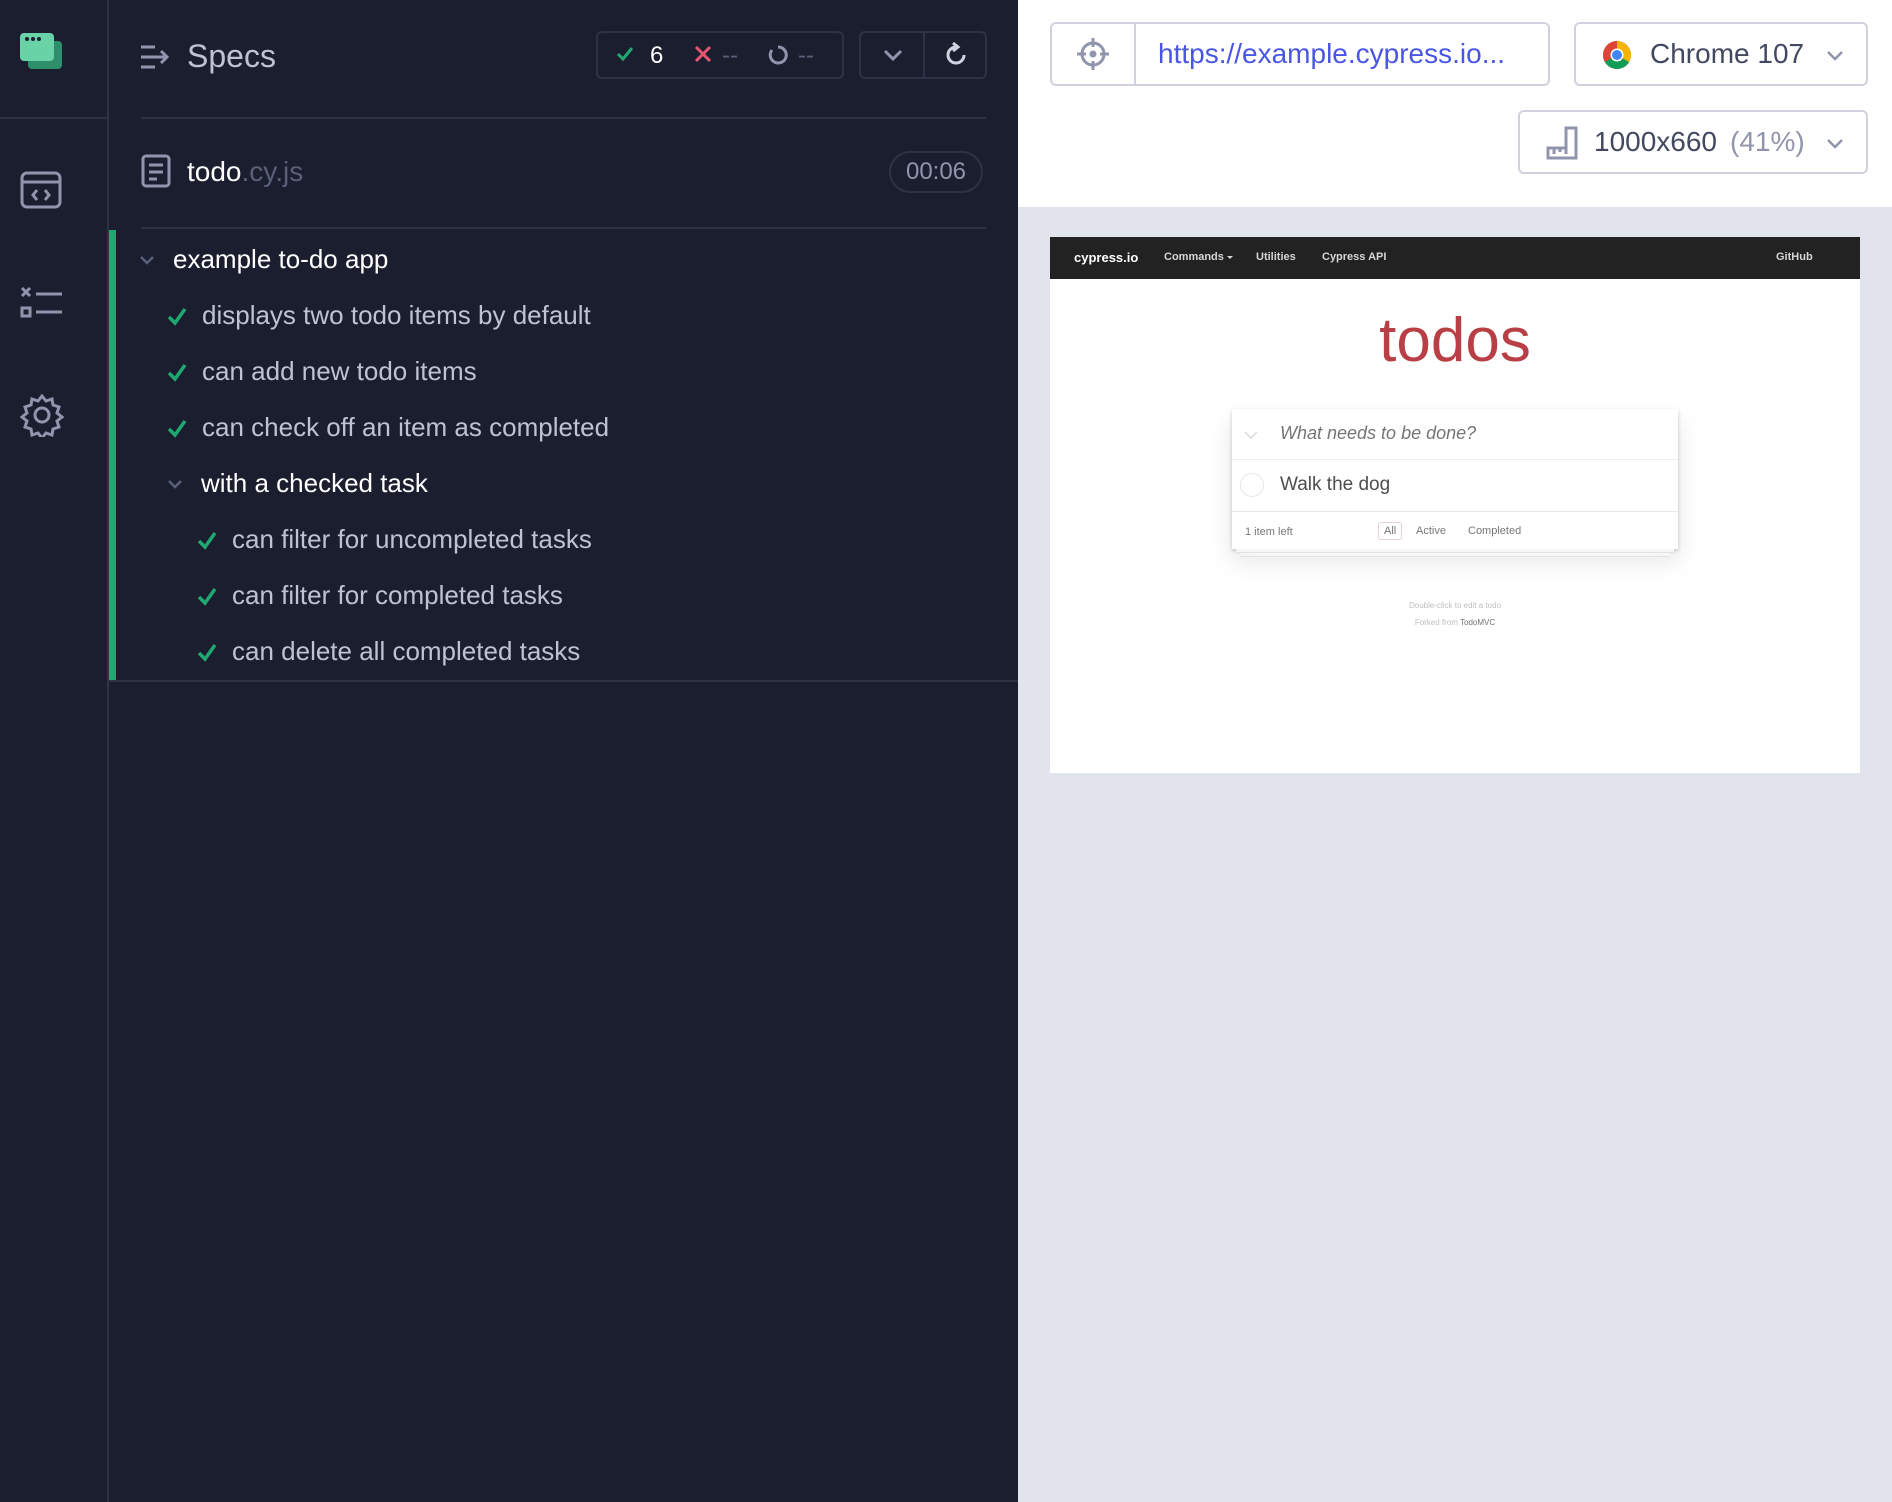 This screenshot has height=1502, width=1892. I want to click on side-nav, so click(54, 751).